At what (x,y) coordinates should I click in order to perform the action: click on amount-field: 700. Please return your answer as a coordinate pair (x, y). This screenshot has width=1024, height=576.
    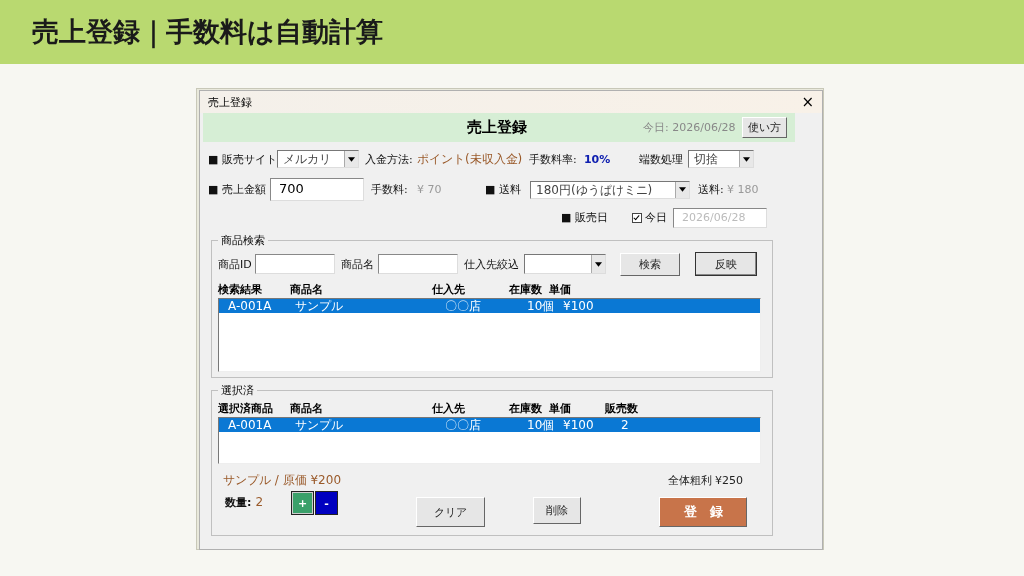
    Looking at the image, I should click on (317, 189).